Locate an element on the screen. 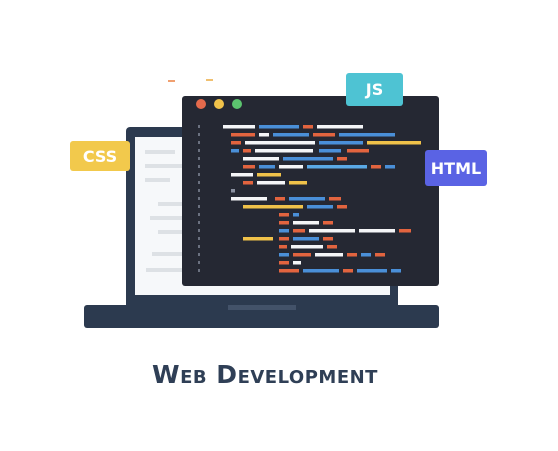 Image resolution: width=558 pixels, height=451 pixels. window-dot-green is located at coordinates (237, 104).